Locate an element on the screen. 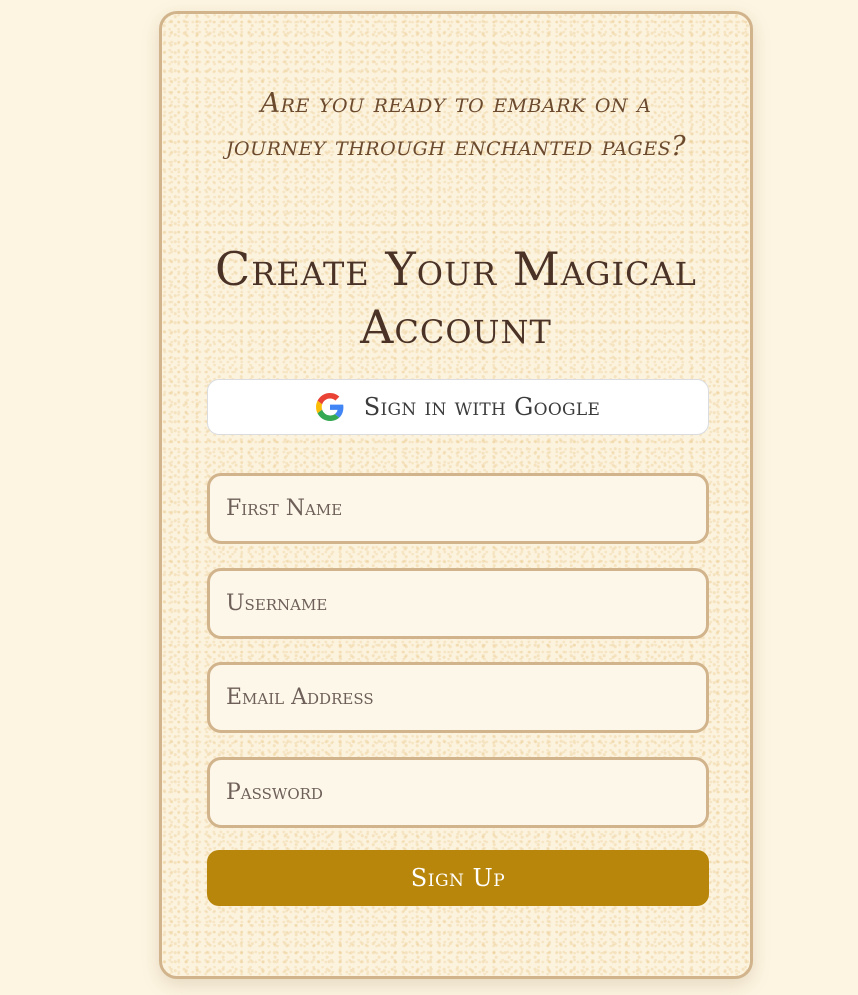 The width and height of the screenshot is (858, 995). username-input is located at coordinates (458, 603).